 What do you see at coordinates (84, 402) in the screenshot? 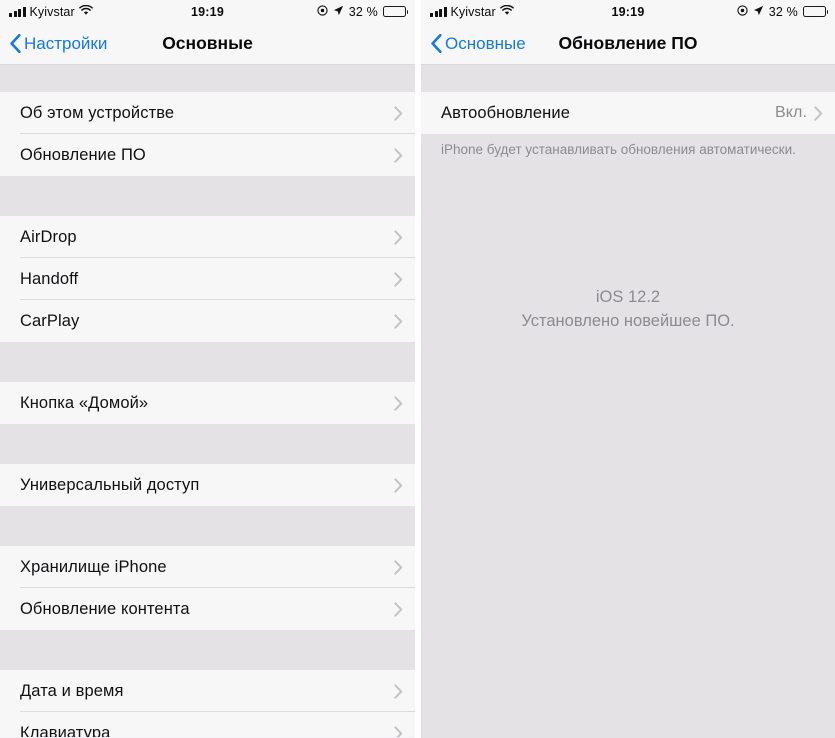
I see `list-item-label: Кнопка «Домой»` at bounding box center [84, 402].